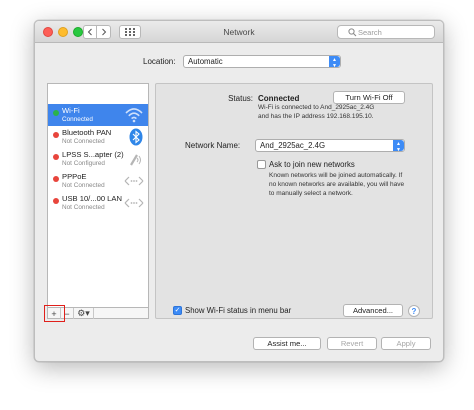 This screenshot has width=474, height=410. I want to click on status-value: Connected, so click(279, 98).